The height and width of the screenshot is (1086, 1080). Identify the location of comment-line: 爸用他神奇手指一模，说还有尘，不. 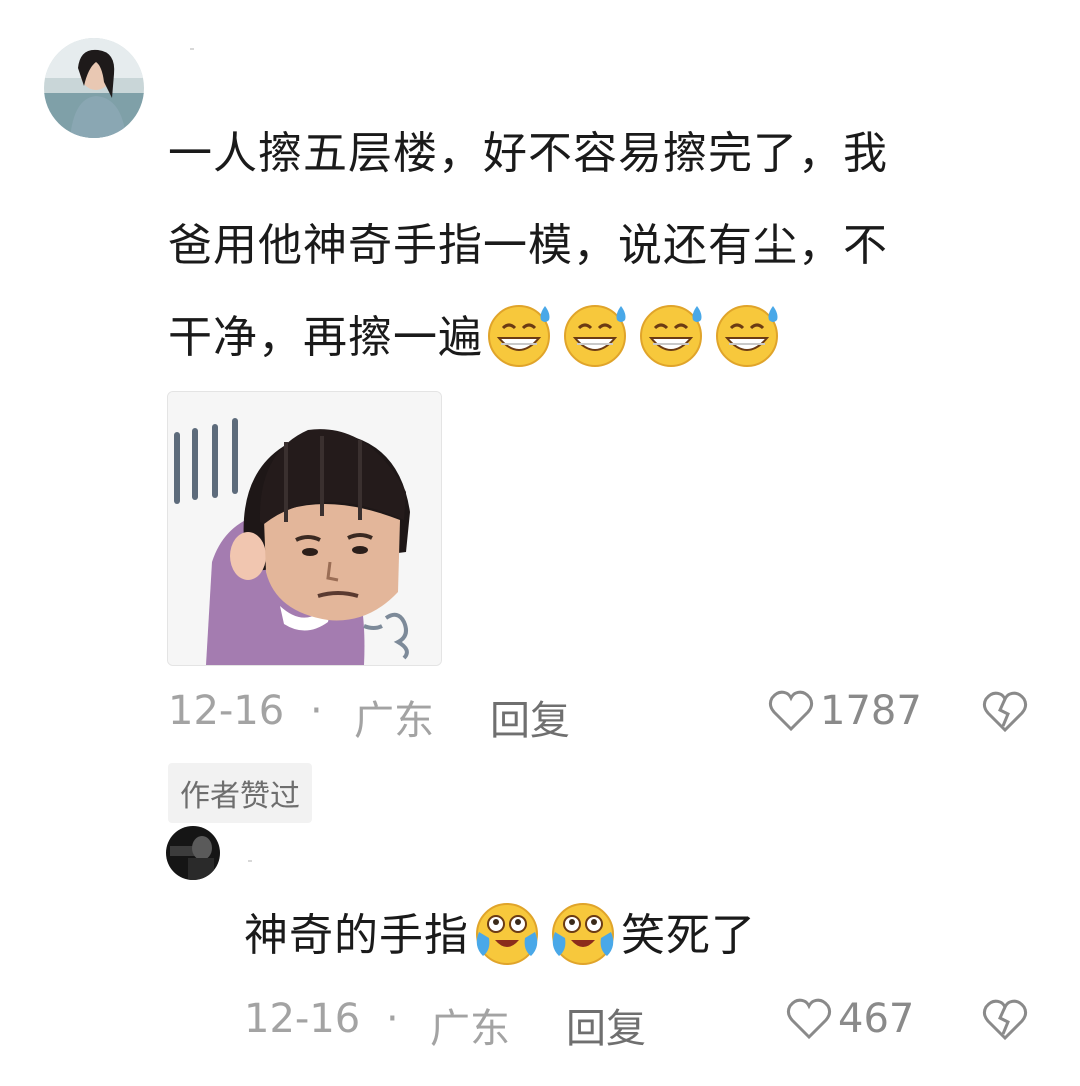
(528, 245).